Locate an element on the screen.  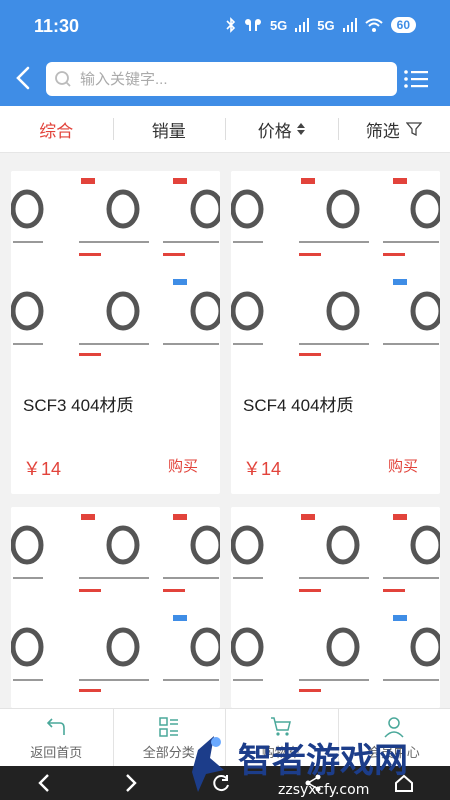
sort-price: 价格 is located at coordinates (281, 129).